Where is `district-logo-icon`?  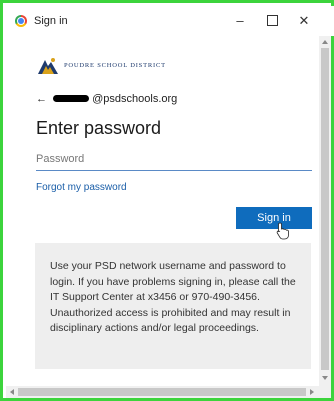
district-logo-icon is located at coordinates (48, 66).